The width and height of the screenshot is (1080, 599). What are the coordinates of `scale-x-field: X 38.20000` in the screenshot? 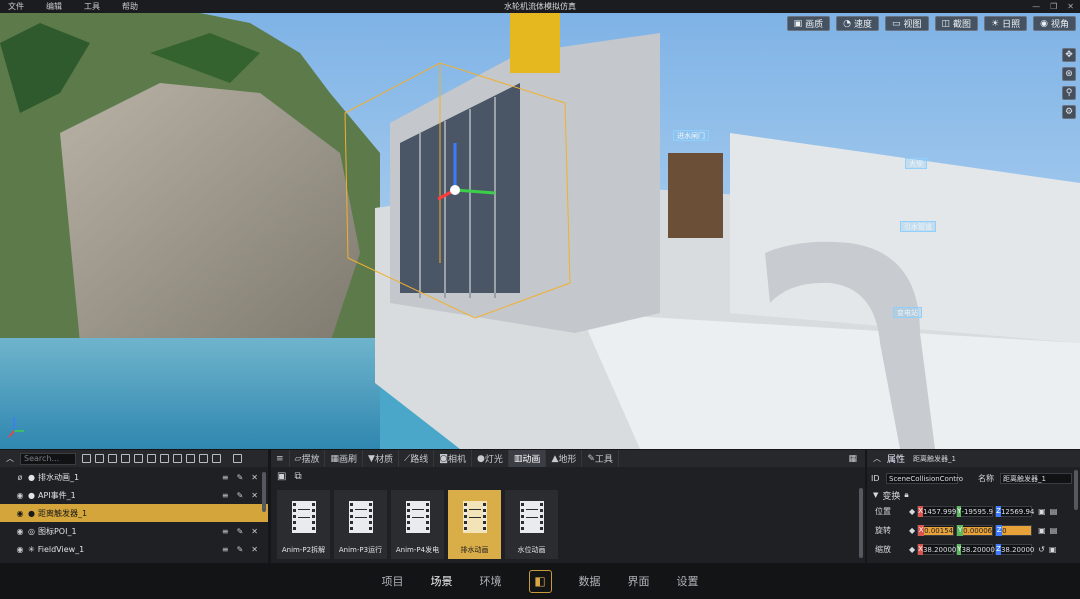 It's located at (936, 549).